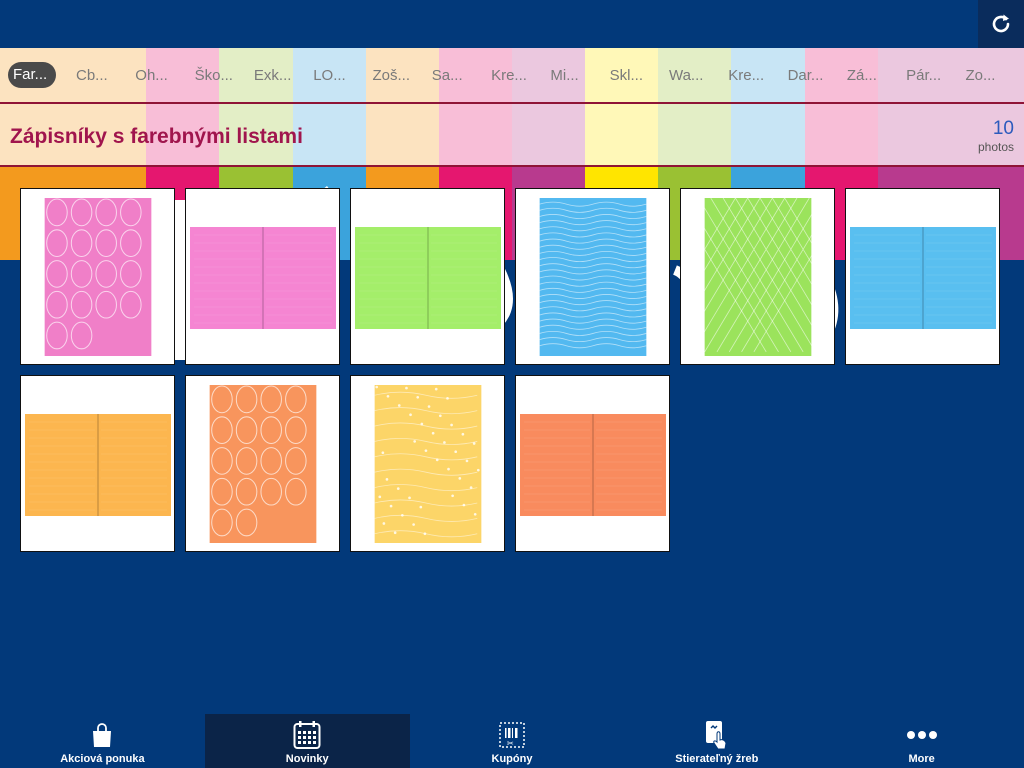 The height and width of the screenshot is (768, 1024). What do you see at coordinates (717, 759) in the screenshot?
I see `bottom-tab-label: Stierateľný žreb` at bounding box center [717, 759].